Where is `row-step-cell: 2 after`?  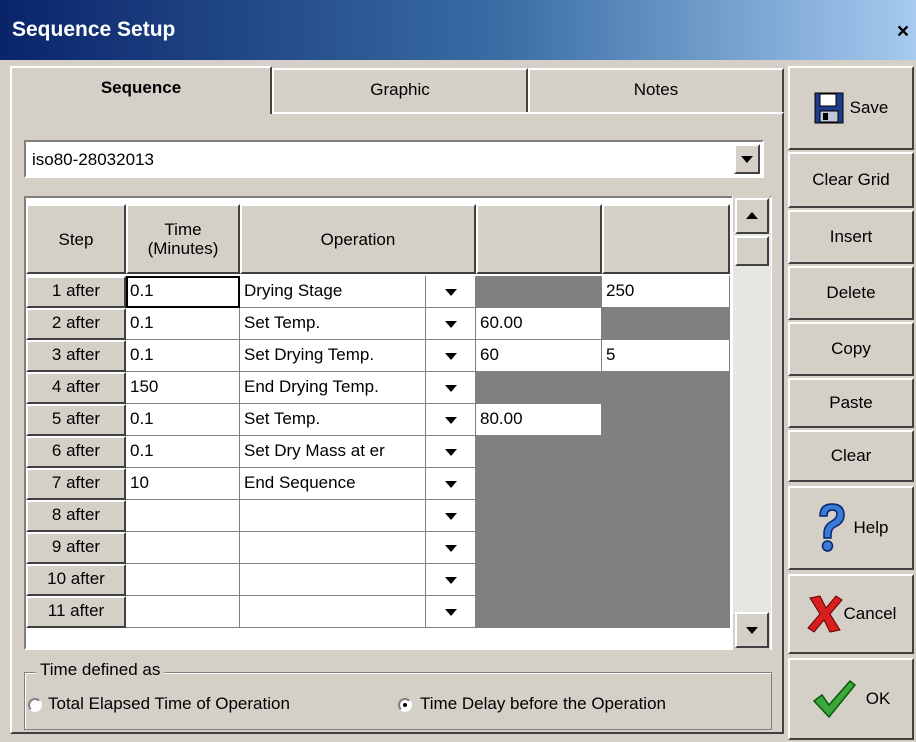 row-step-cell: 2 after is located at coordinates (76, 324).